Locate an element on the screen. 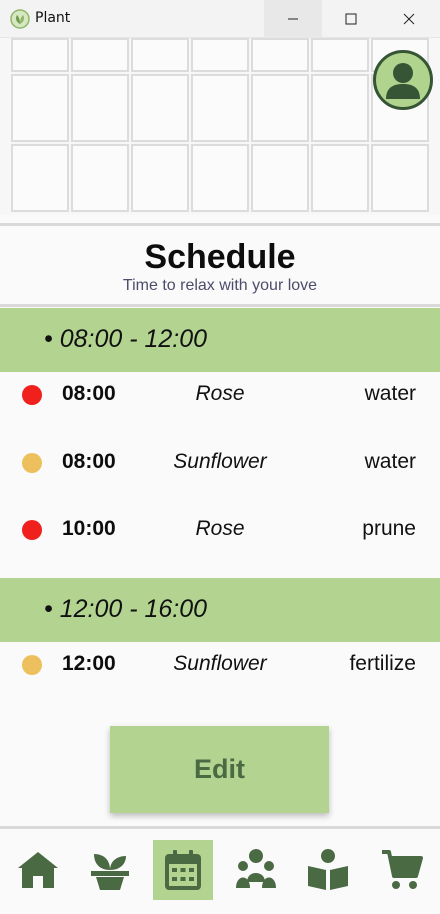 This screenshot has width=440, height=914. calendar-icon is located at coordinates (183, 870).